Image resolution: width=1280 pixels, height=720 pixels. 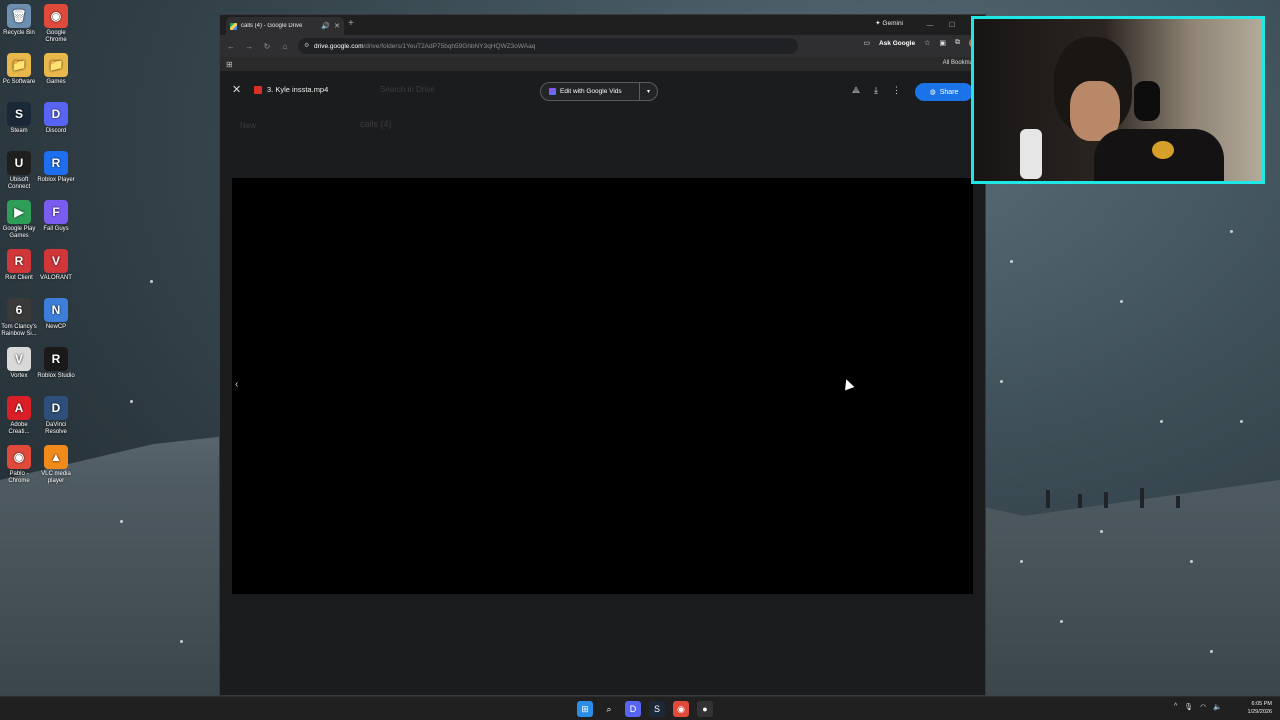 I want to click on maximize-button: ☐, so click(x=952, y=25).